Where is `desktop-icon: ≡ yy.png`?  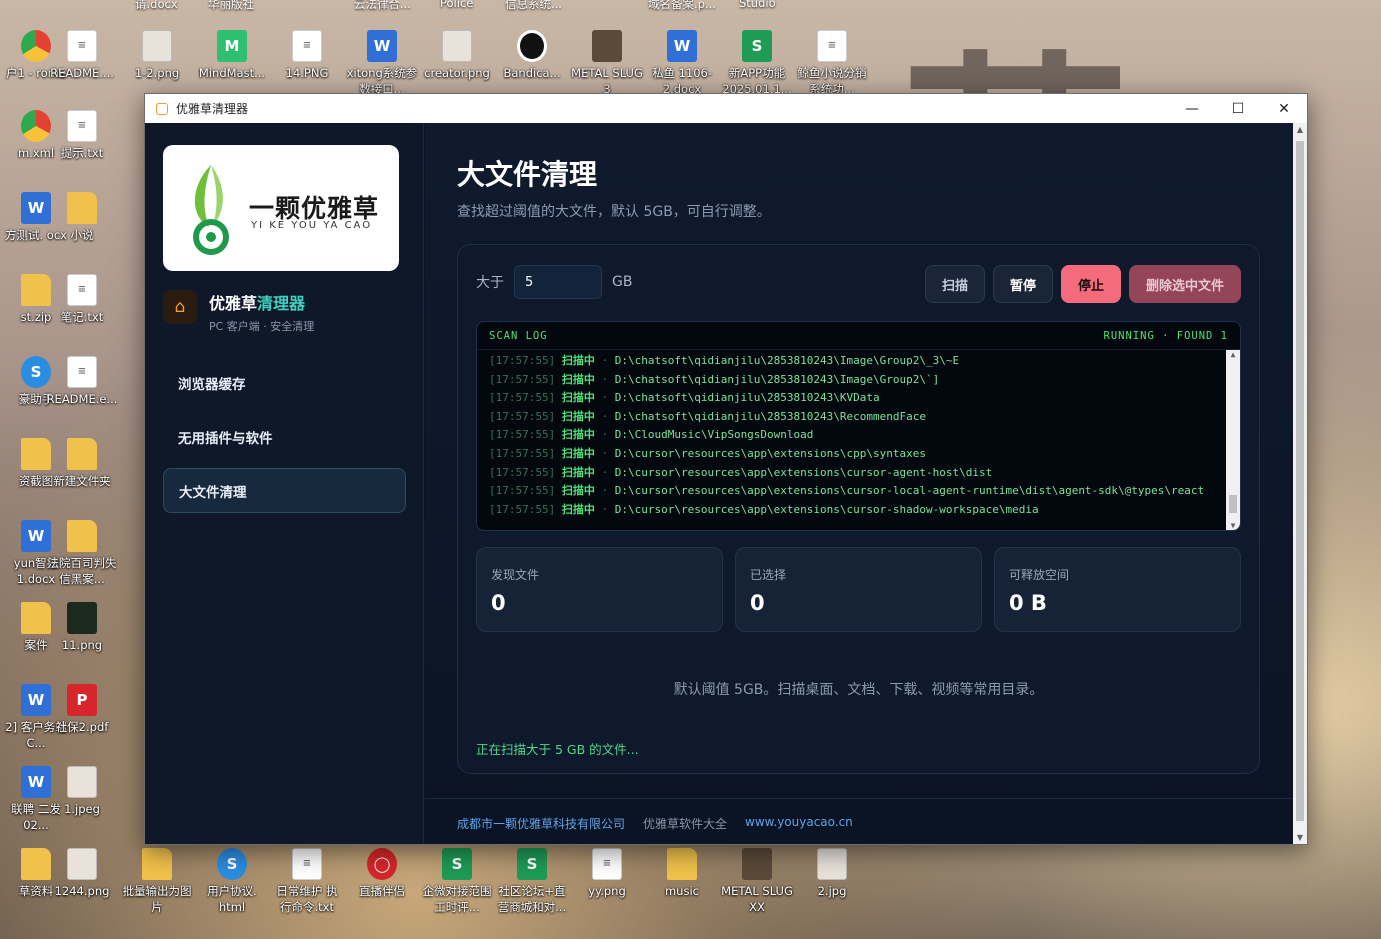 desktop-icon: ≡ yy.png is located at coordinates (607, 873).